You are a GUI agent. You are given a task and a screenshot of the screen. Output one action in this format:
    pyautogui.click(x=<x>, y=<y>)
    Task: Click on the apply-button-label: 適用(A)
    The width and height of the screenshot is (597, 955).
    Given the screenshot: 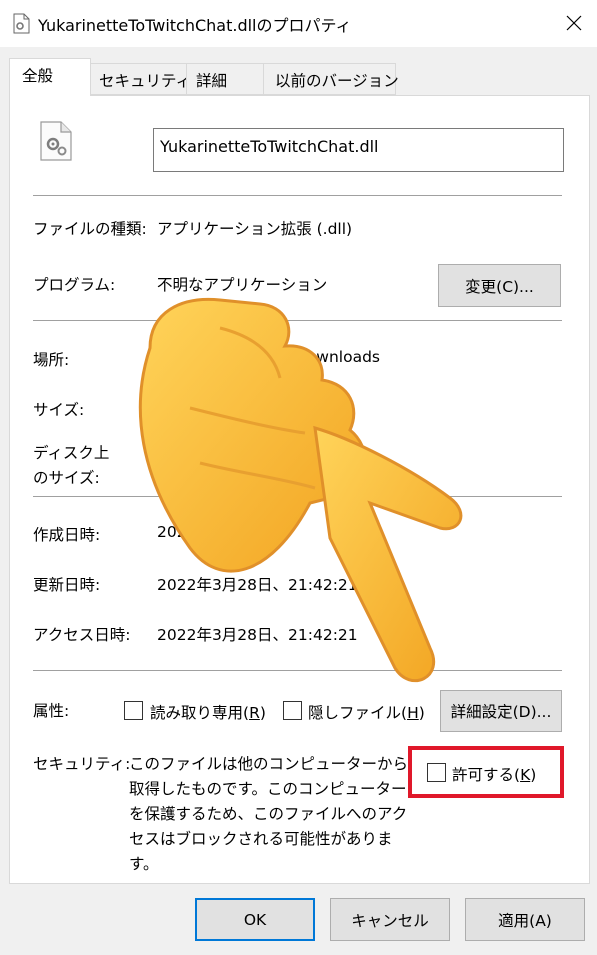 What is the action you would take?
    pyautogui.click(x=525, y=920)
    